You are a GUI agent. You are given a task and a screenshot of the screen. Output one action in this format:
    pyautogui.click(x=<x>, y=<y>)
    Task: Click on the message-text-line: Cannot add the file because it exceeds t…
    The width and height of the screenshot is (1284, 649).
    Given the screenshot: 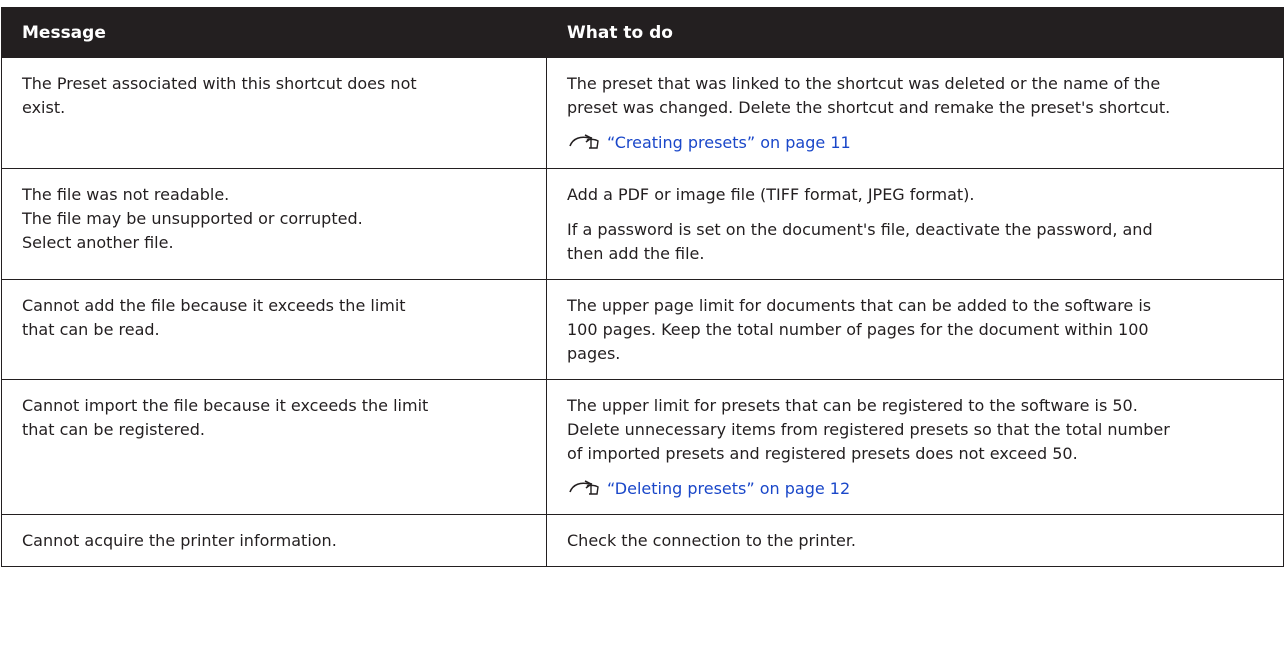 What is the action you would take?
    pyautogui.click(x=214, y=305)
    